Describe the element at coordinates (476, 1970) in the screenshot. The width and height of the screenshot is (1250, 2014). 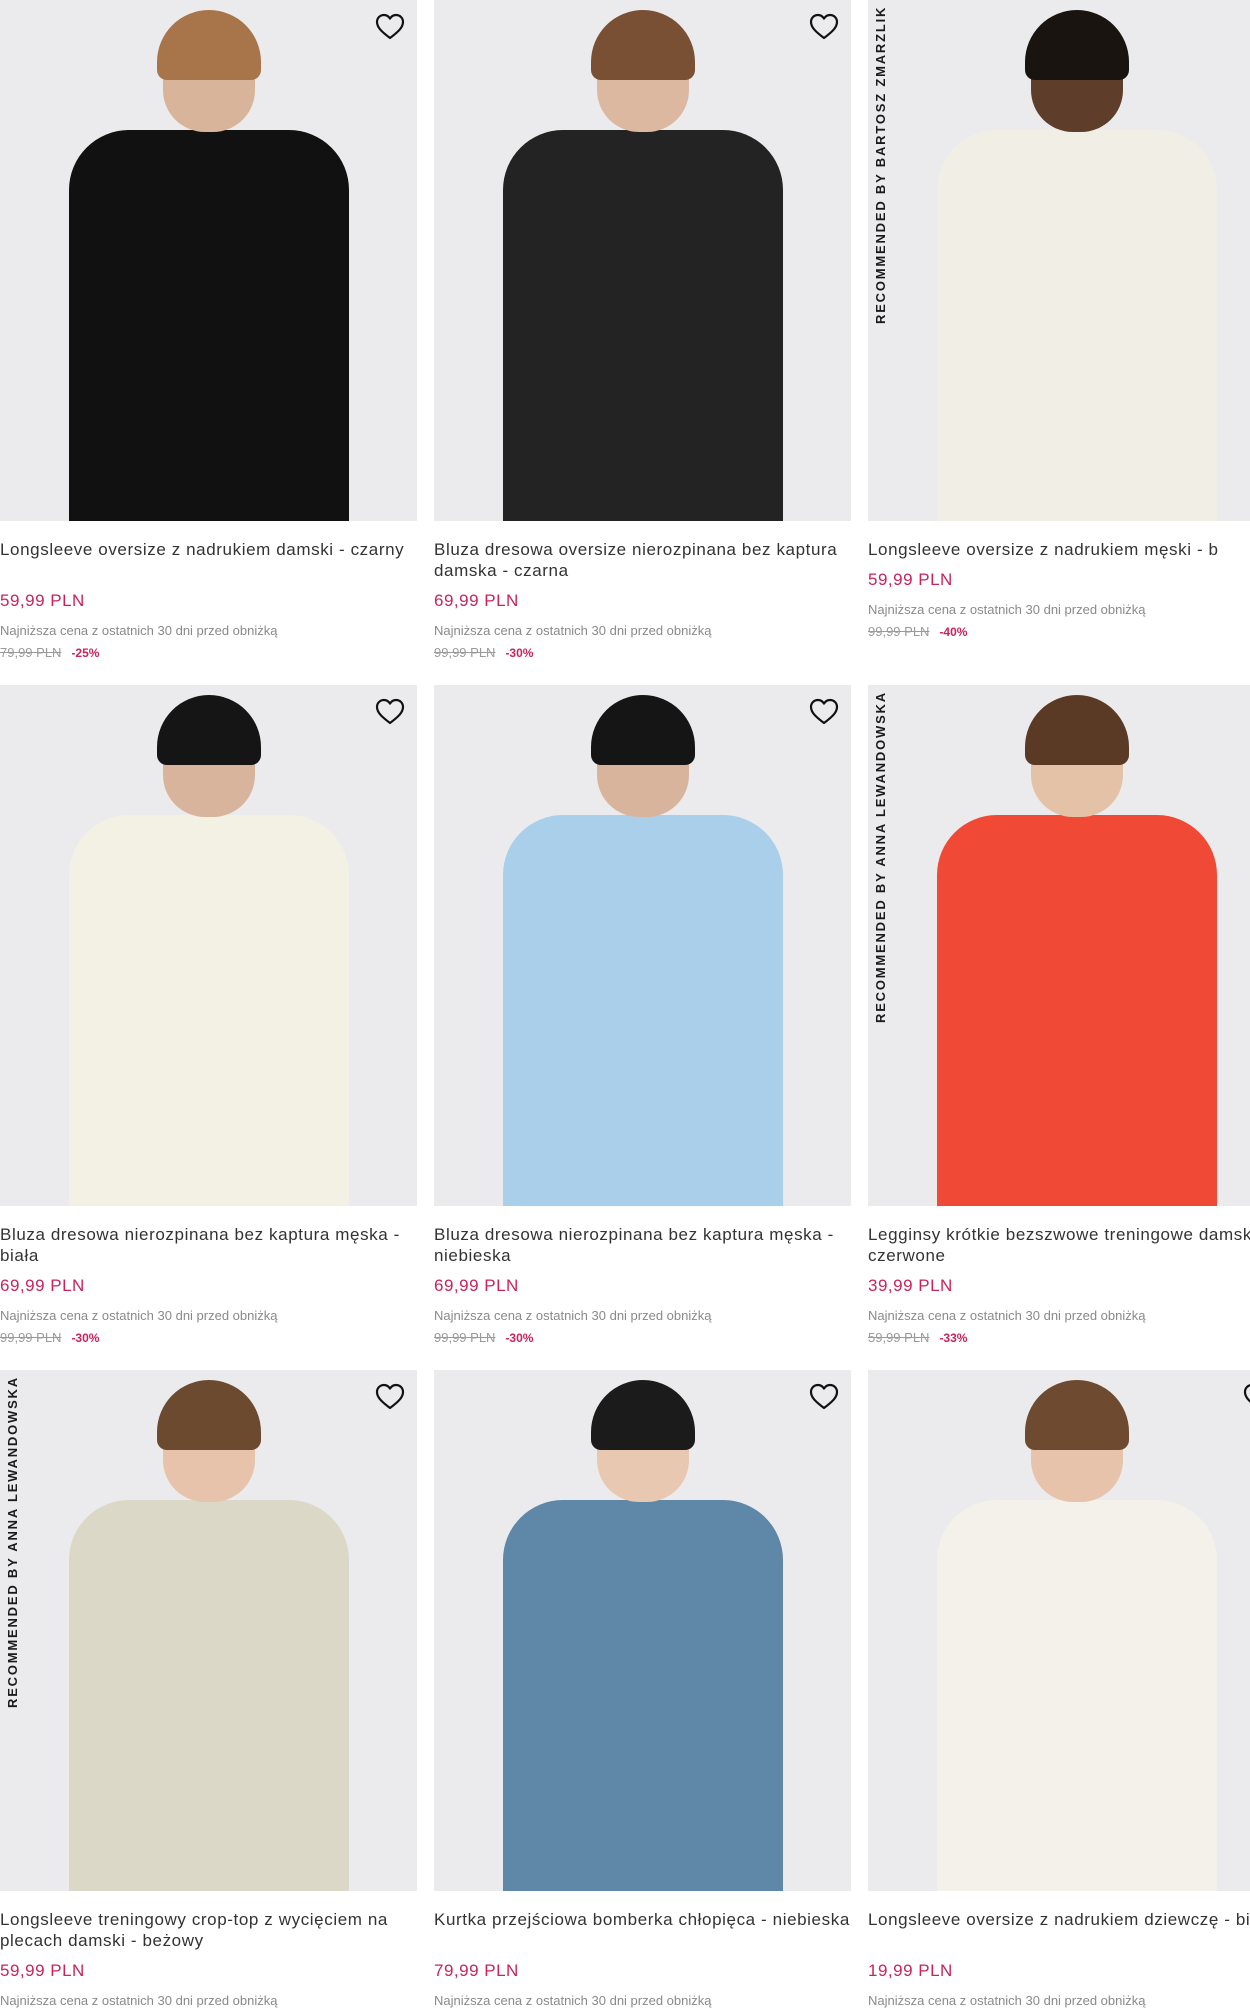
I see `product-price: 79,99 PLN` at that location.